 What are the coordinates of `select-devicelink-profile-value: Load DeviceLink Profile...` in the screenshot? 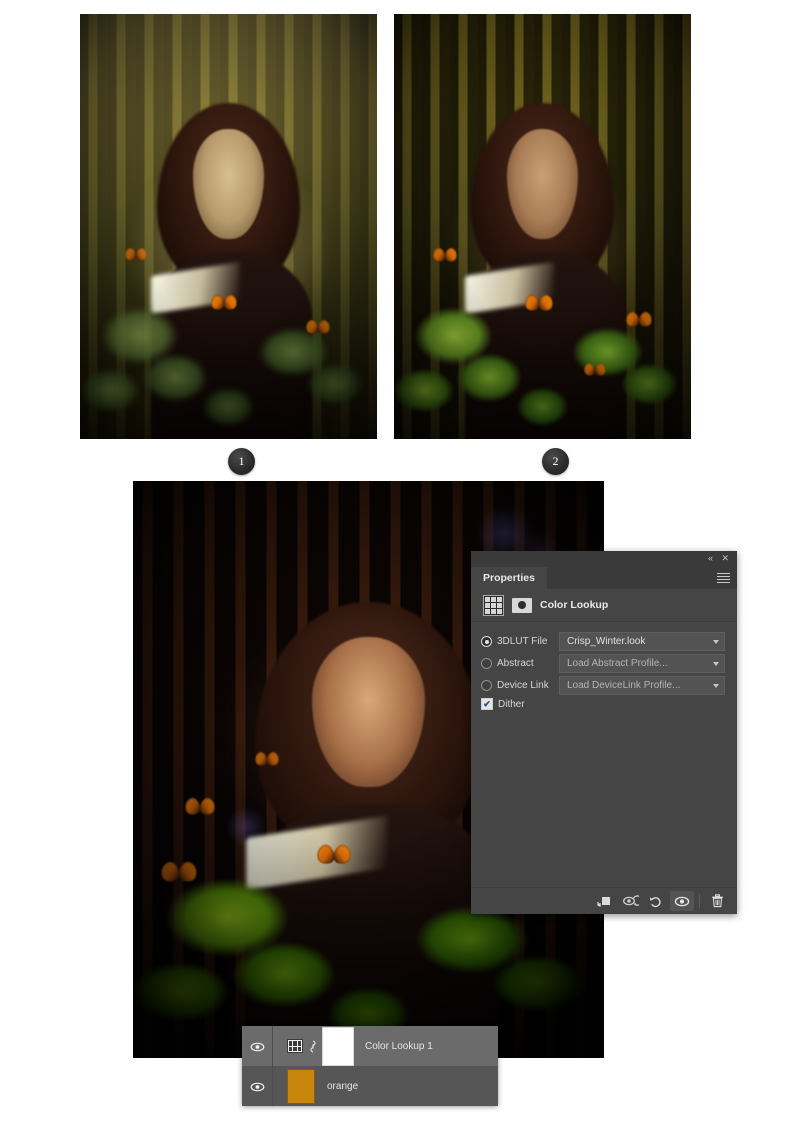 It's located at (624, 685).